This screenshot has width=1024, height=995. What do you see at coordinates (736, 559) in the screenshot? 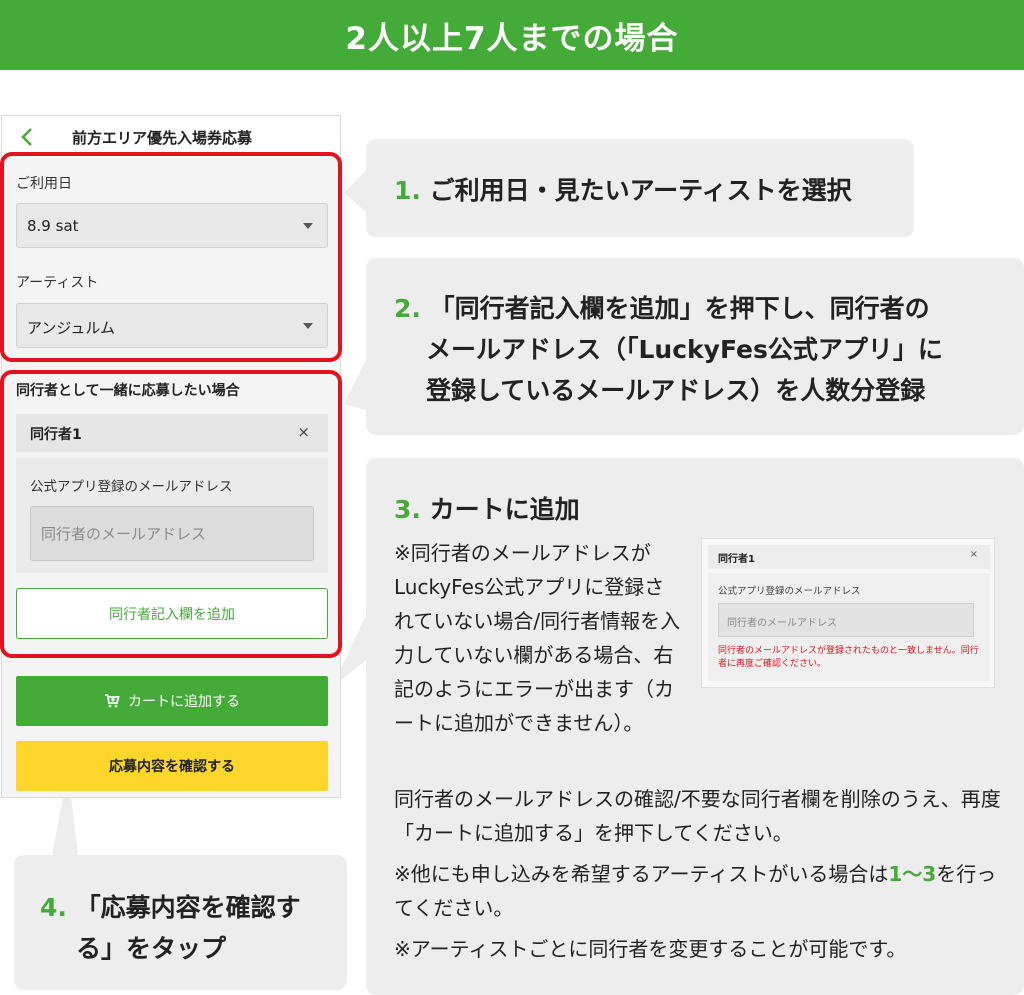
I see `preview-companion-label: 同行者1` at bounding box center [736, 559].